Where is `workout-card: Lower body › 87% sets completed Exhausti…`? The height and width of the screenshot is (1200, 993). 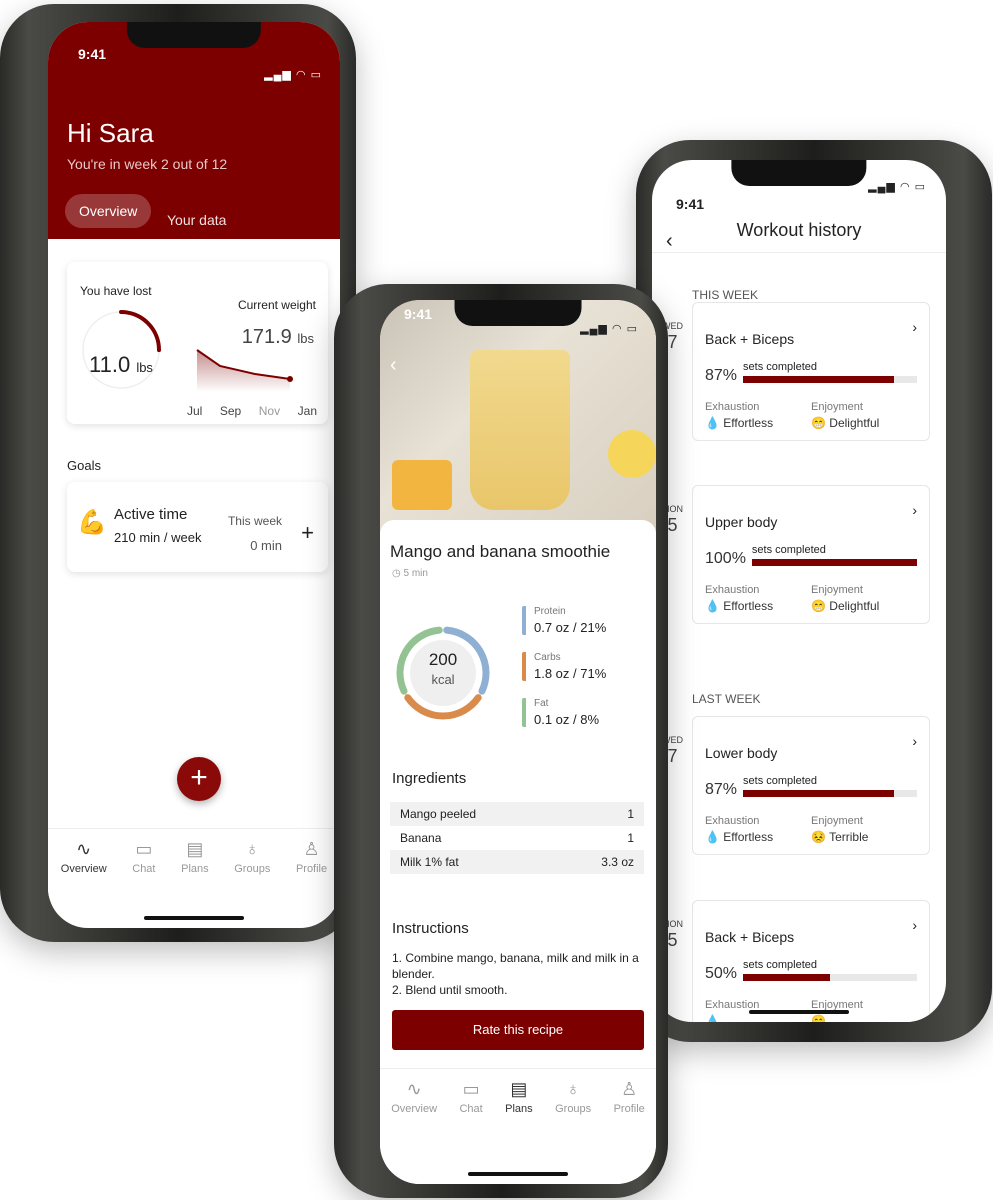 workout-card: Lower body › 87% sets completed Exhausti… is located at coordinates (811, 785).